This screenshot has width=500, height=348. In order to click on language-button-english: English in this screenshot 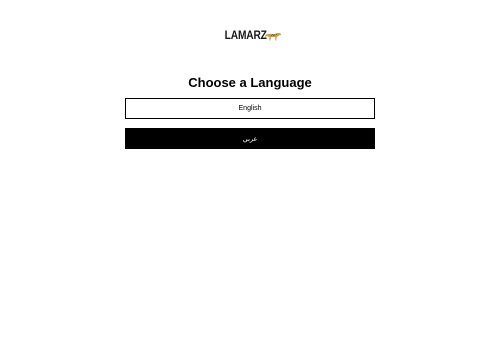, I will do `click(250, 108)`.